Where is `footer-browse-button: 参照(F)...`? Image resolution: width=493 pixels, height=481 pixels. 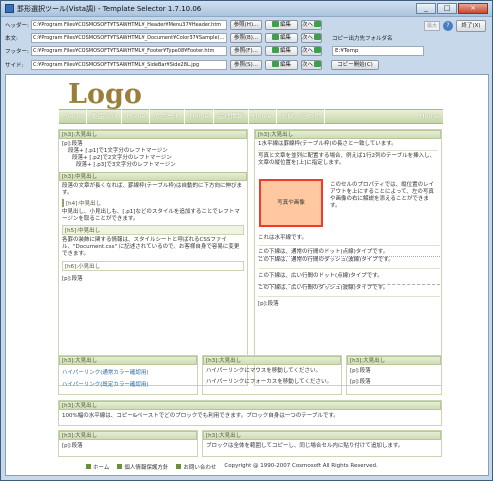
footer-browse-button: 参照(F)... is located at coordinates (246, 50).